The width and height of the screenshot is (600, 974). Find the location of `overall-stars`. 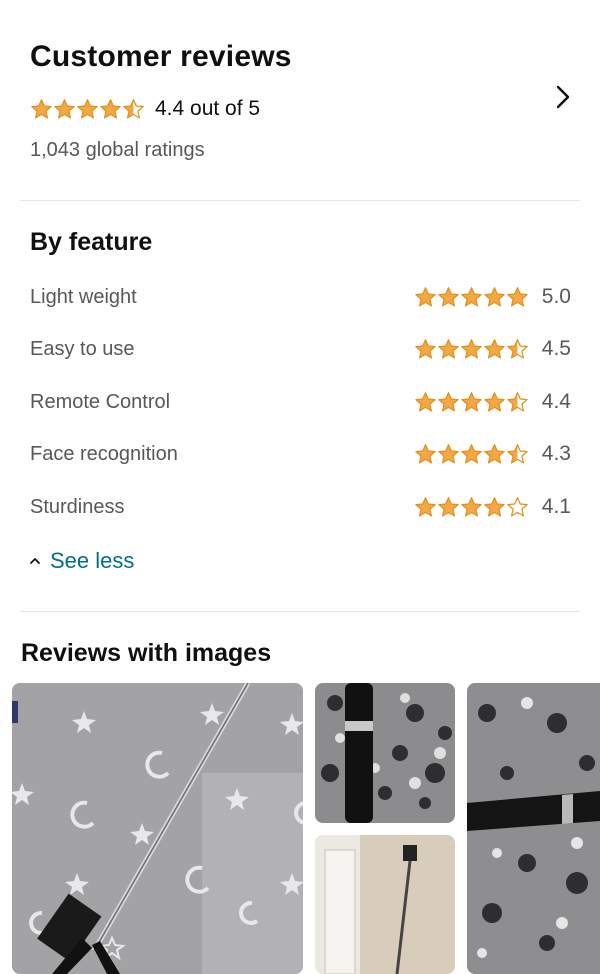

overall-stars is located at coordinates (87, 109).